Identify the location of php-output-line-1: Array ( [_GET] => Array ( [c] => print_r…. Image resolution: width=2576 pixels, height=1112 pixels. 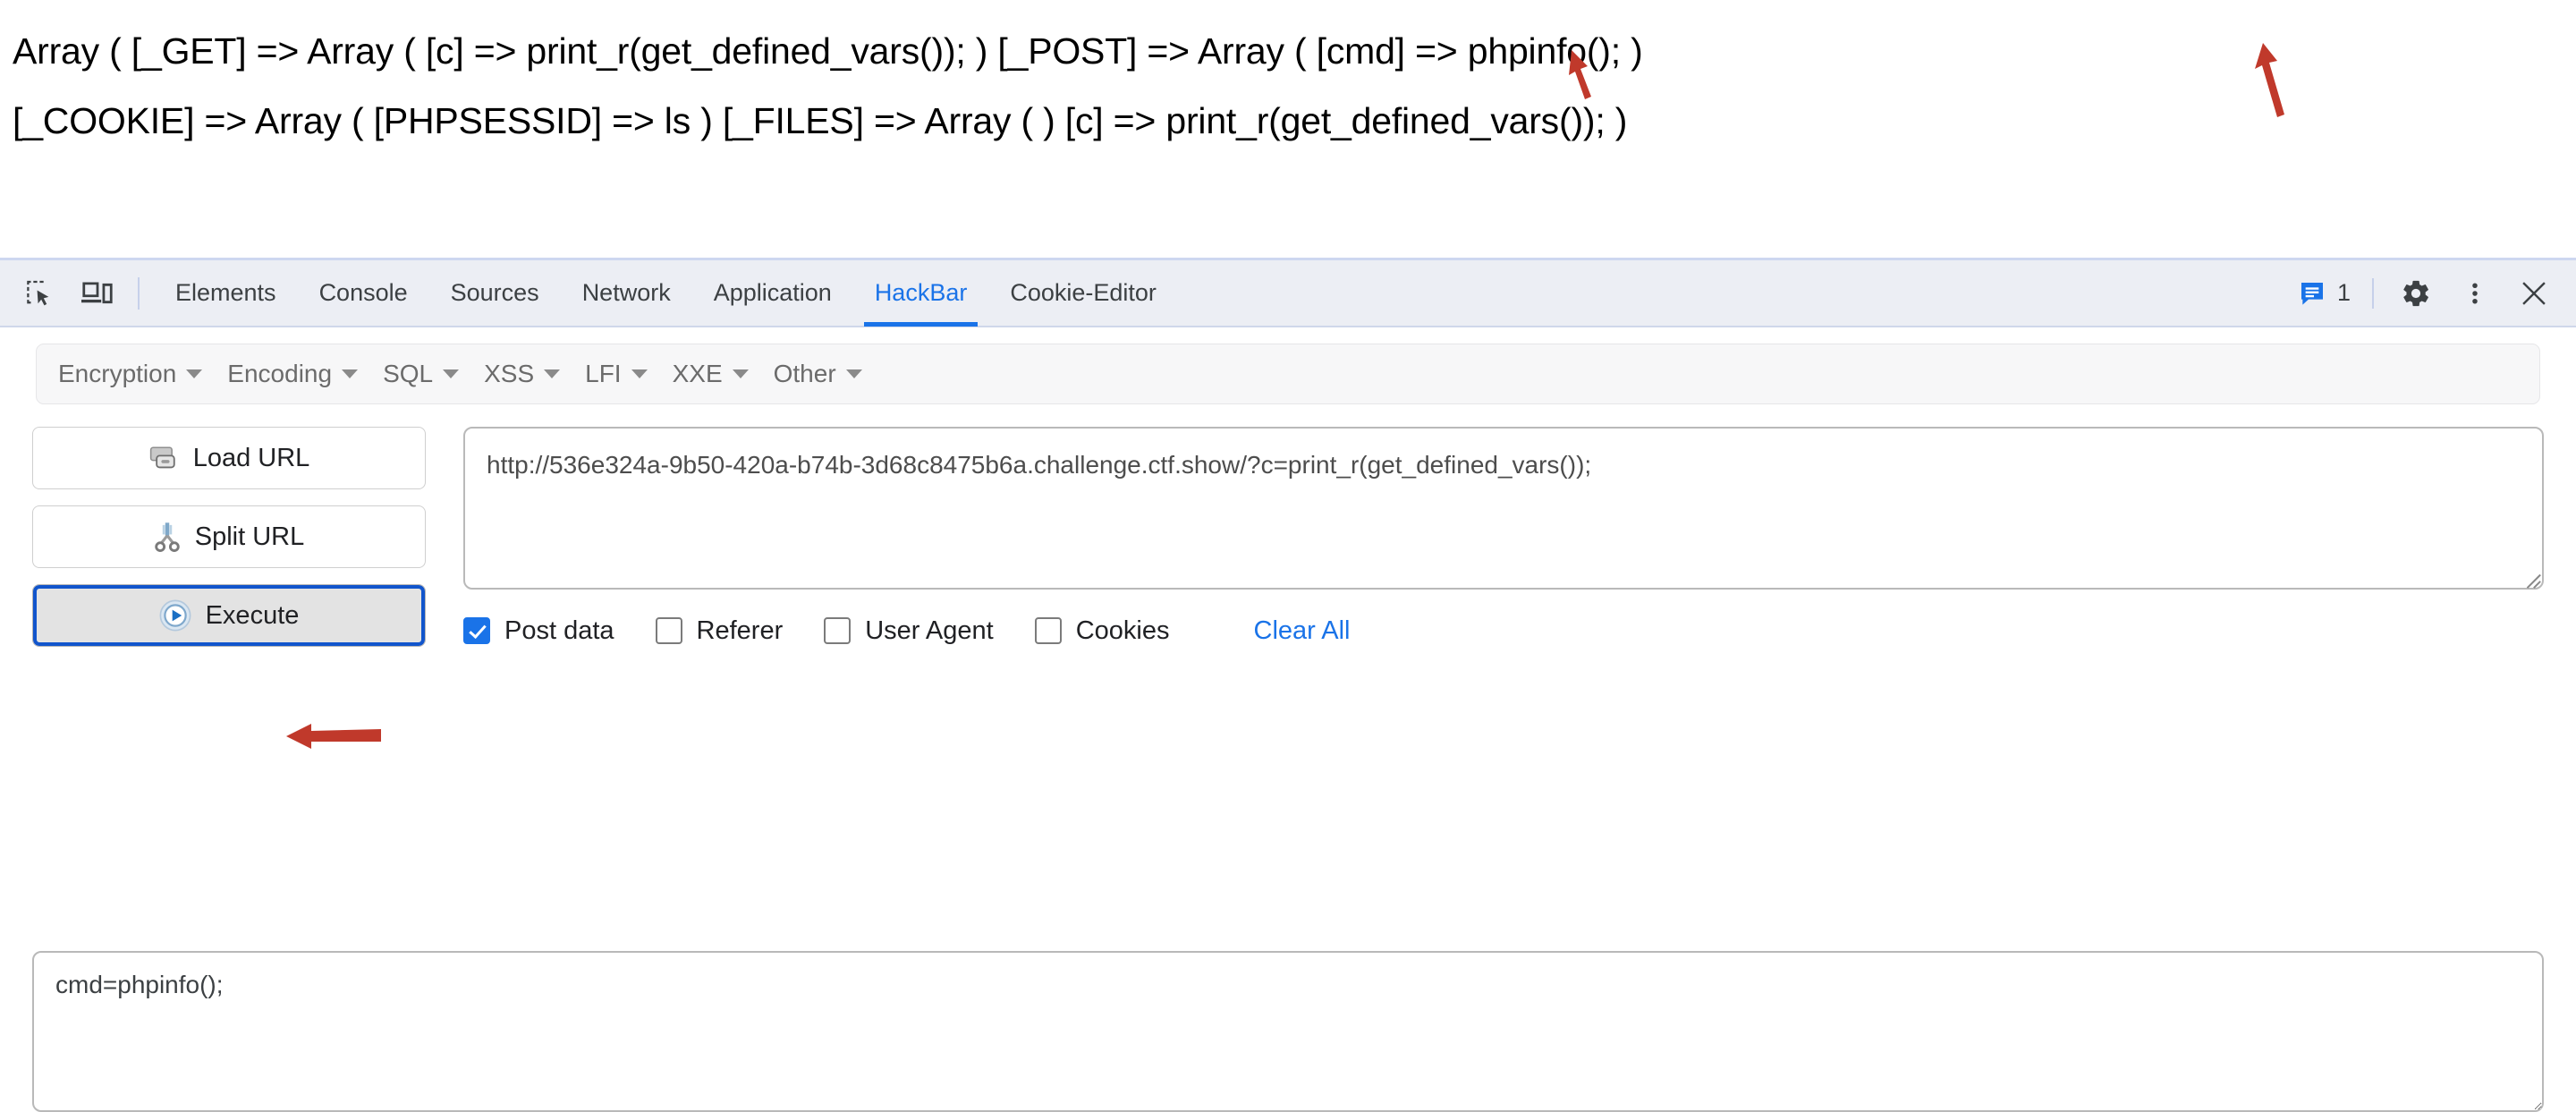
(828, 51).